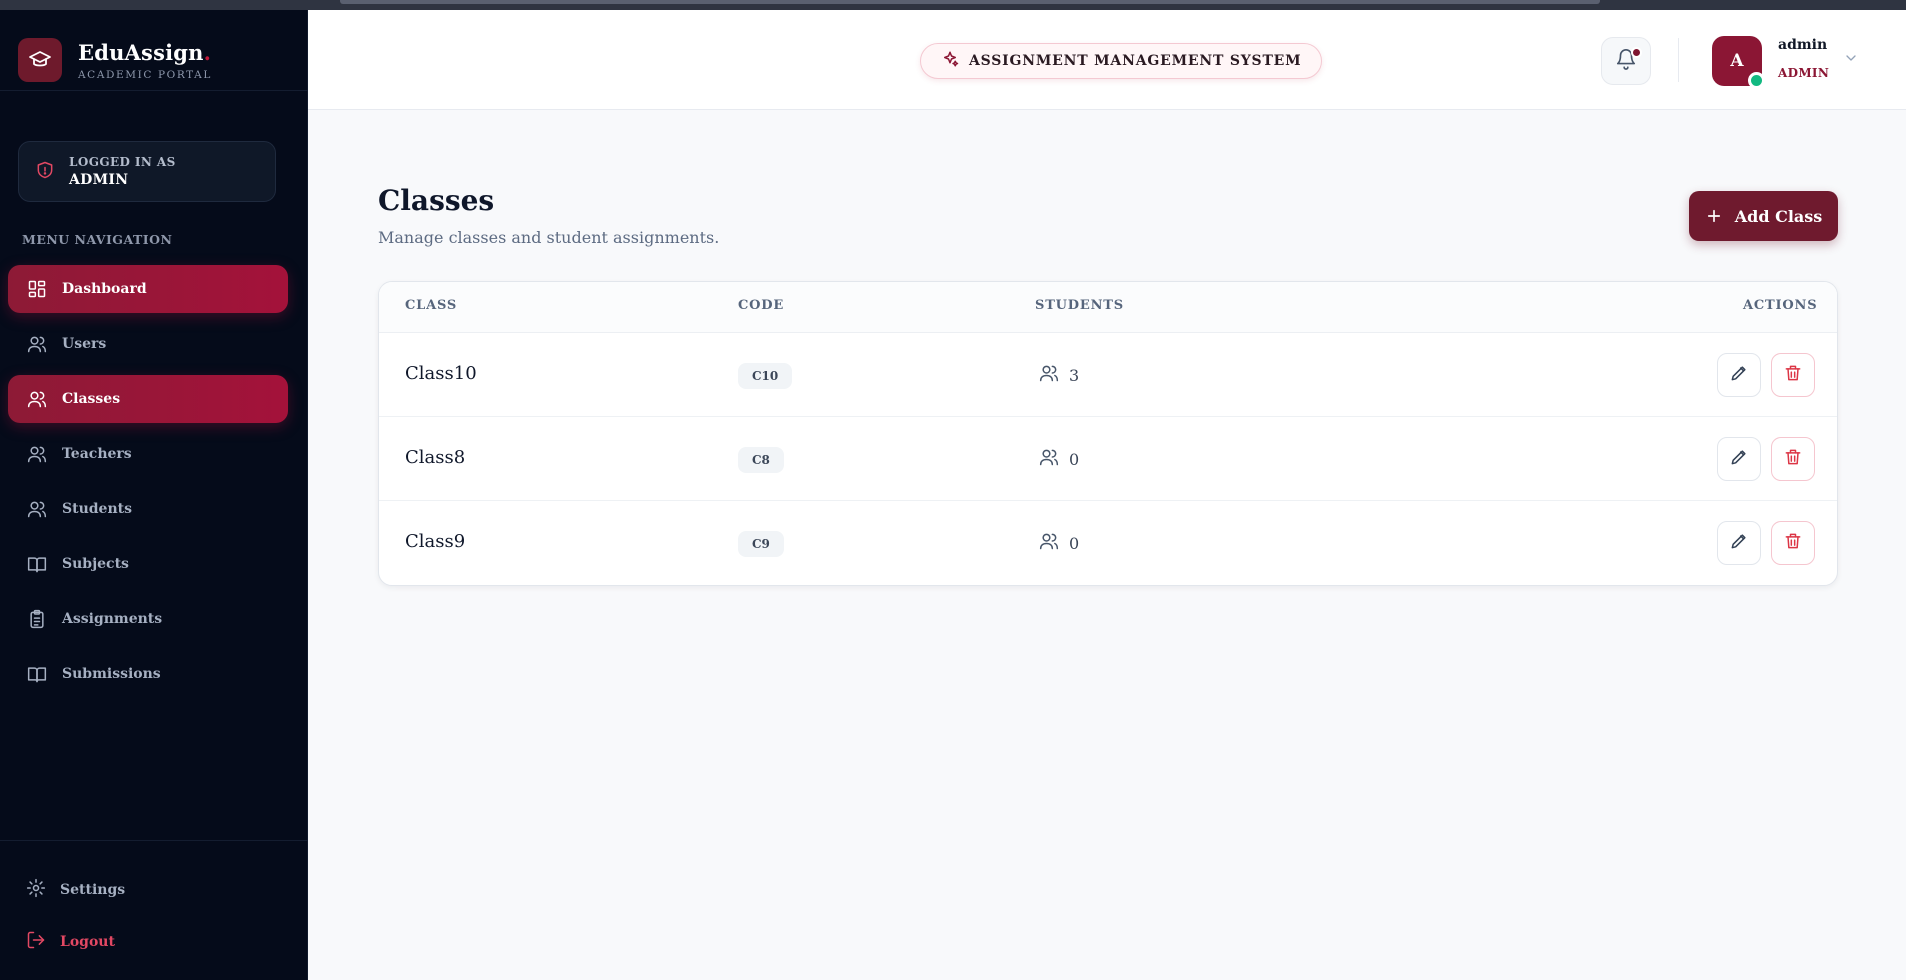 This screenshot has height=980, width=1906. I want to click on student-count: 3, so click(1059, 375).